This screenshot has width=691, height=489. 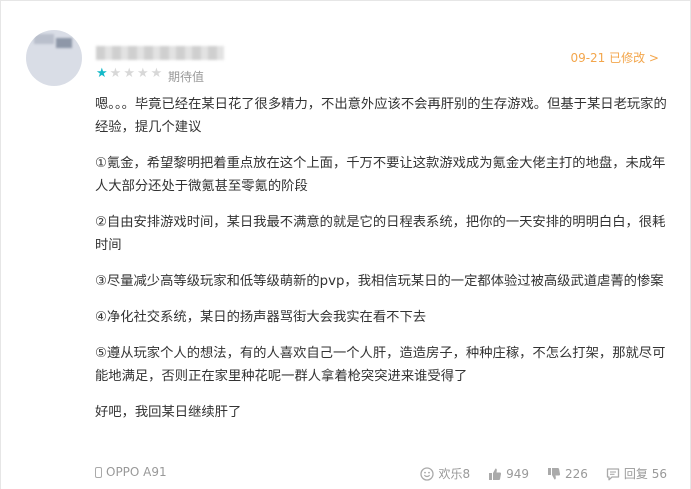 What do you see at coordinates (543, 473) in the screenshot?
I see `review-actions: 欢乐8 949 226 回复 56` at bounding box center [543, 473].